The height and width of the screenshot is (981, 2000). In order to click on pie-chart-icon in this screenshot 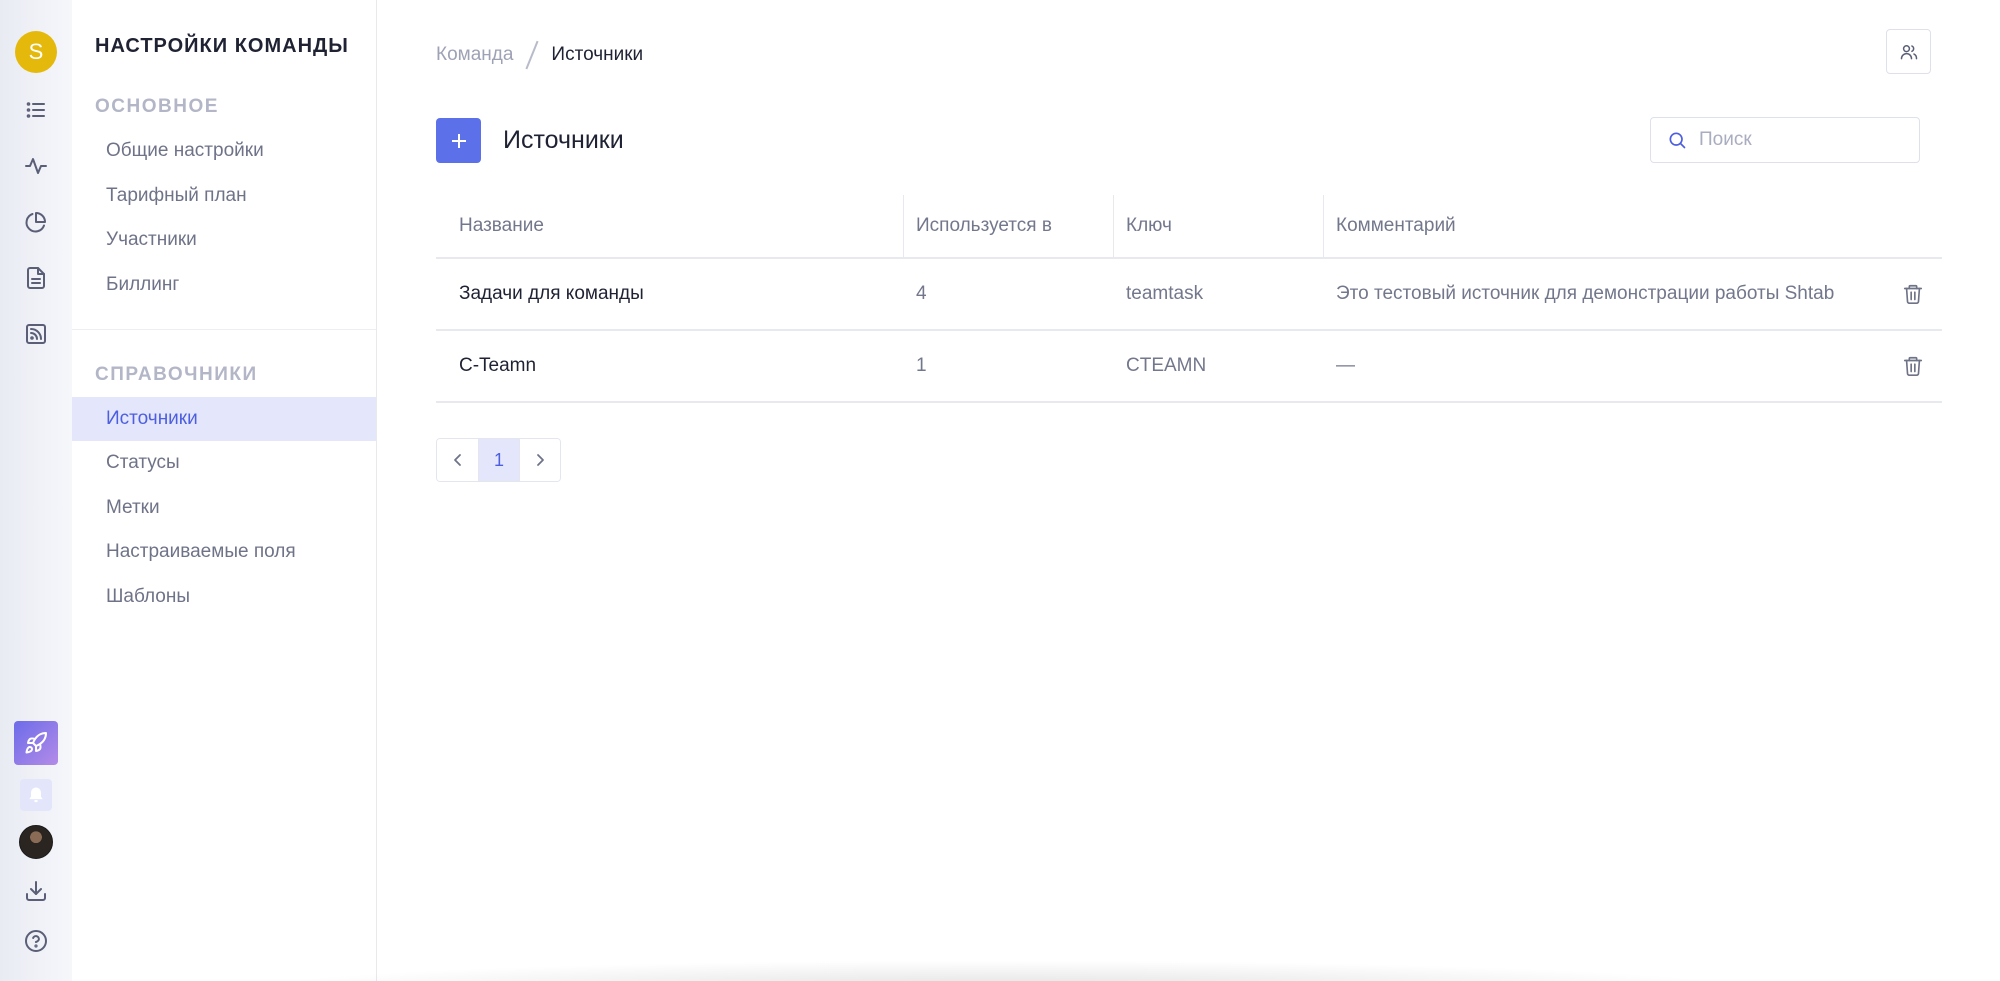, I will do `click(36, 222)`.